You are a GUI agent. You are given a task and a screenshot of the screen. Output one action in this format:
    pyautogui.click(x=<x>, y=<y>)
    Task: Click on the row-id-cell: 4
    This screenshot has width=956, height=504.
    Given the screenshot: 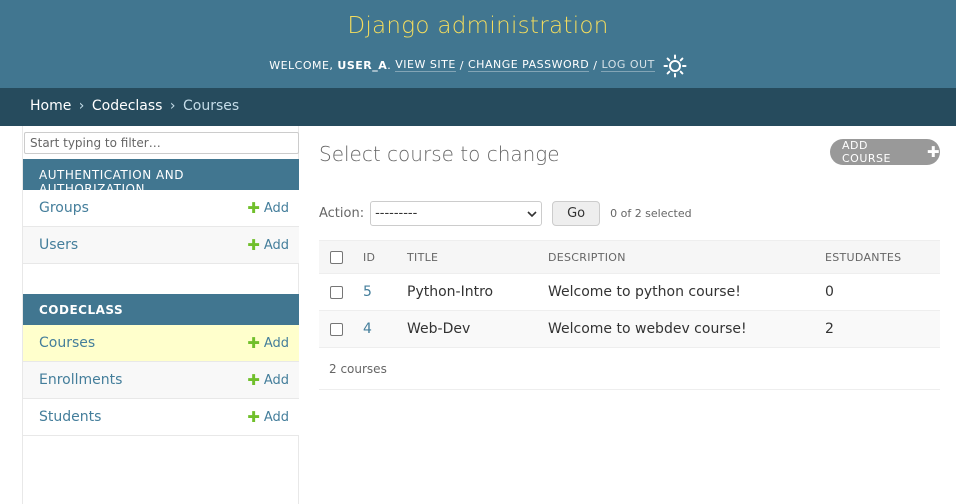 What is the action you would take?
    pyautogui.click(x=381, y=329)
    